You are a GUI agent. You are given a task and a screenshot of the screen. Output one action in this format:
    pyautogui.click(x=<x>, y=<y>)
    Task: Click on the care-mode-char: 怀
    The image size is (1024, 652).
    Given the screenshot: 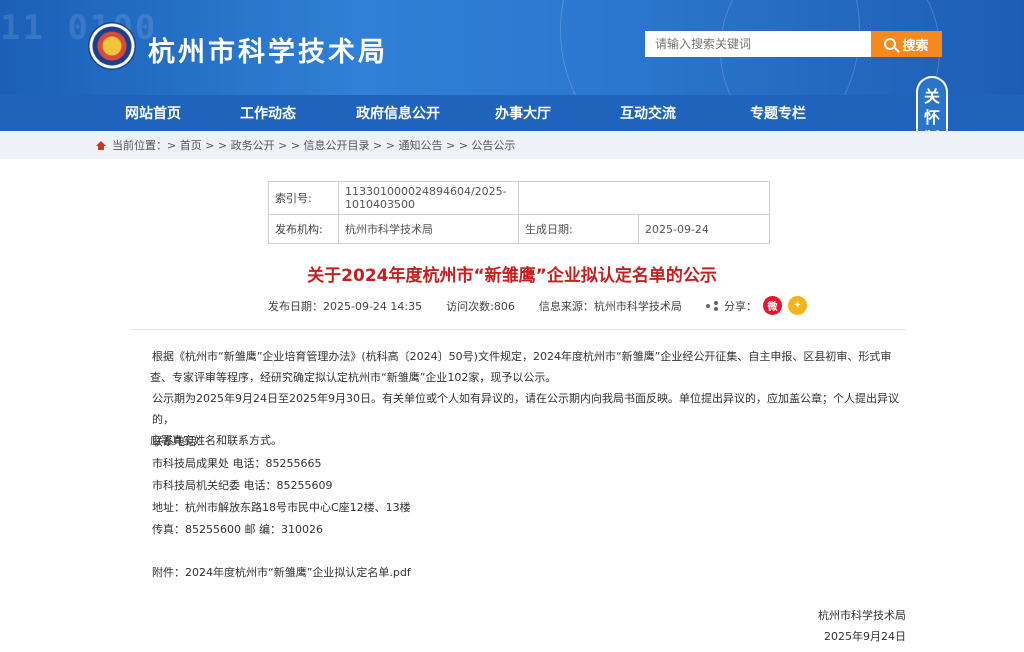 What is the action you would take?
    pyautogui.click(x=931, y=117)
    